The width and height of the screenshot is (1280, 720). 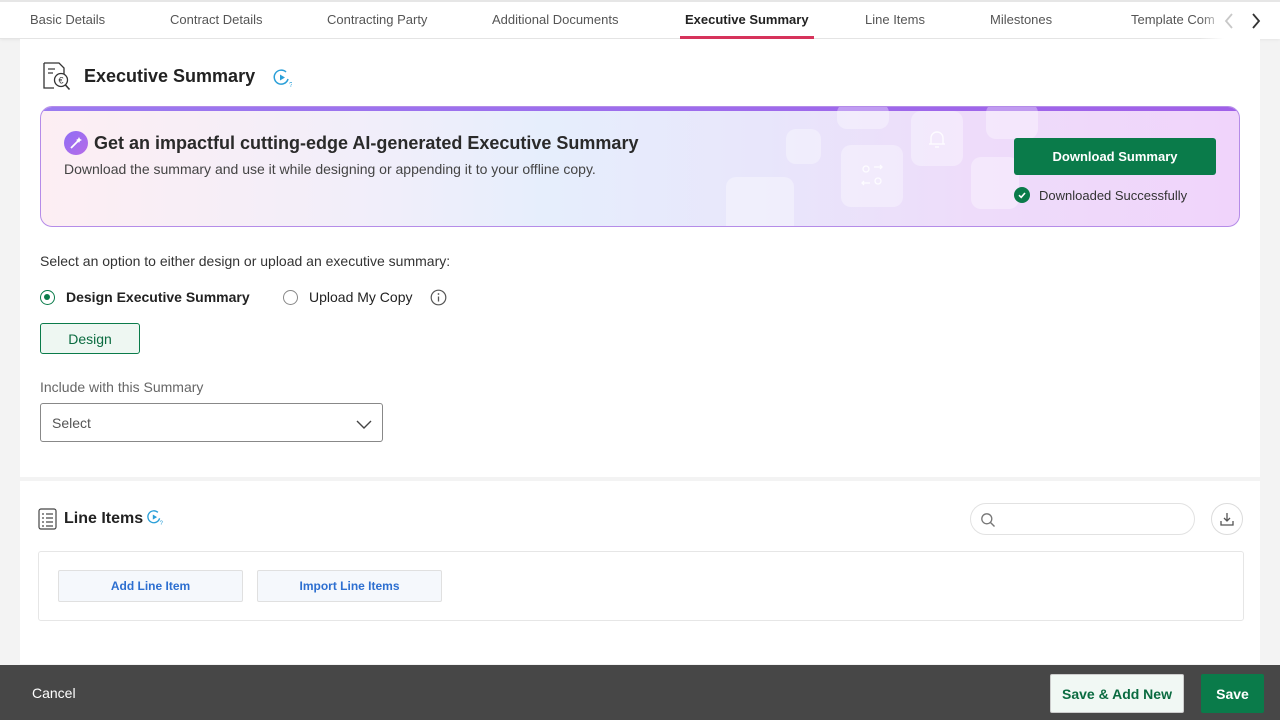 I want to click on download-status-text: Downloaded Successfully, so click(x=1113, y=195).